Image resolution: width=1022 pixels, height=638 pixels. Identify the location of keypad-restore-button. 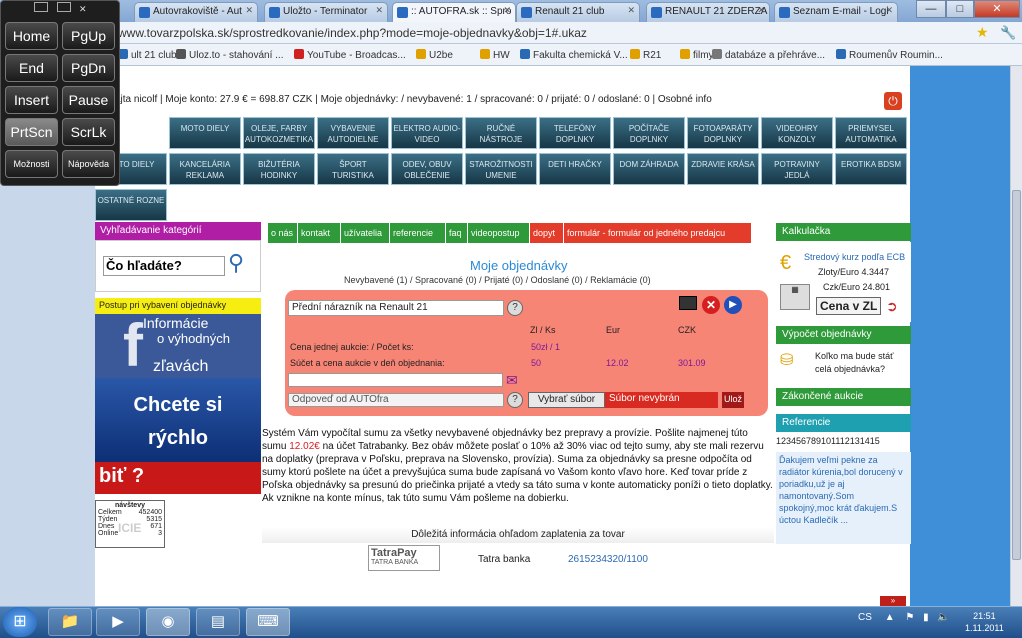
(63, 7).